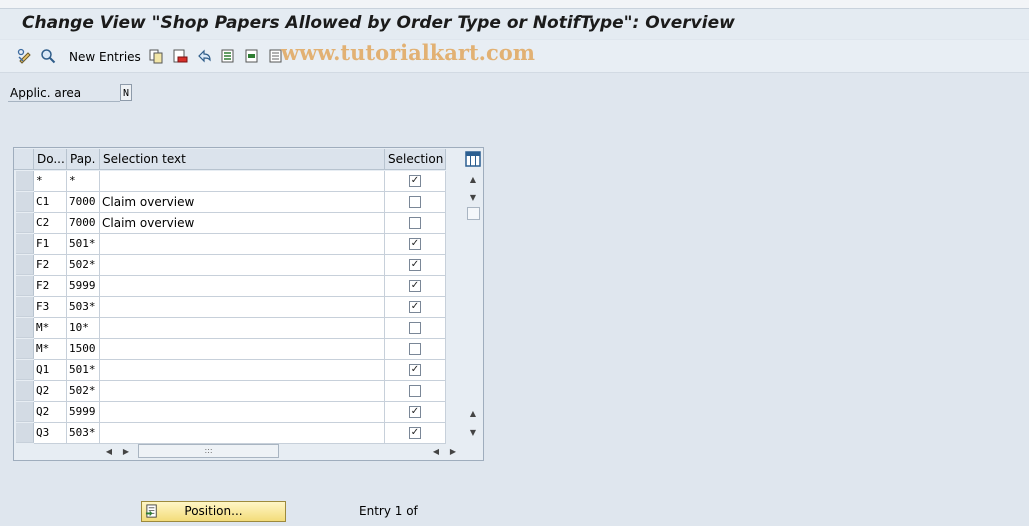 The width and height of the screenshot is (1029, 526). What do you see at coordinates (230, 370) in the screenshot?
I see `table-row: Q1 501* ✓` at bounding box center [230, 370].